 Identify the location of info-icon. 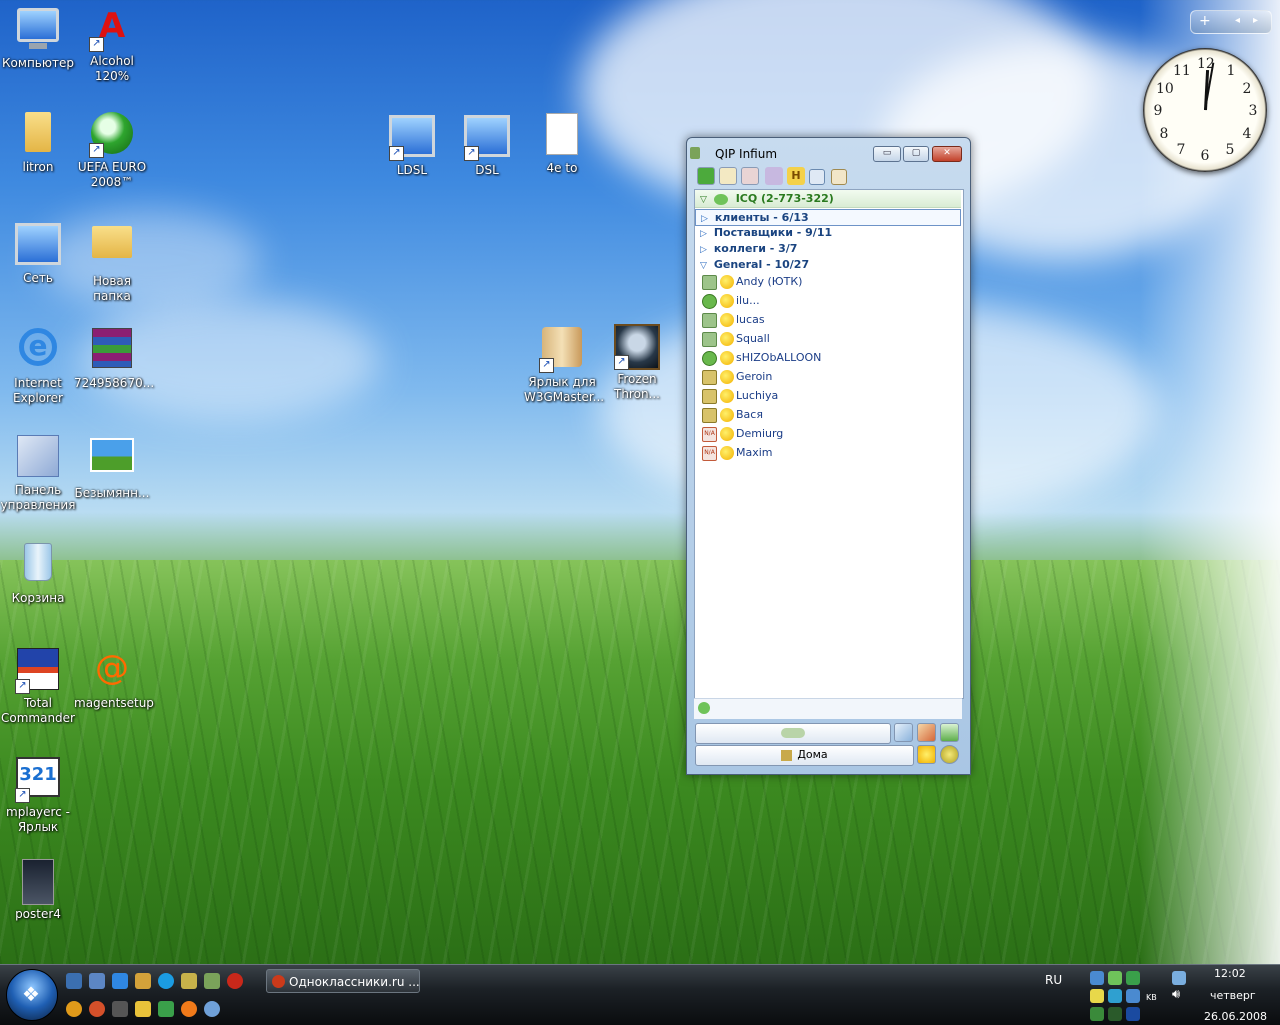
(74, 1009).